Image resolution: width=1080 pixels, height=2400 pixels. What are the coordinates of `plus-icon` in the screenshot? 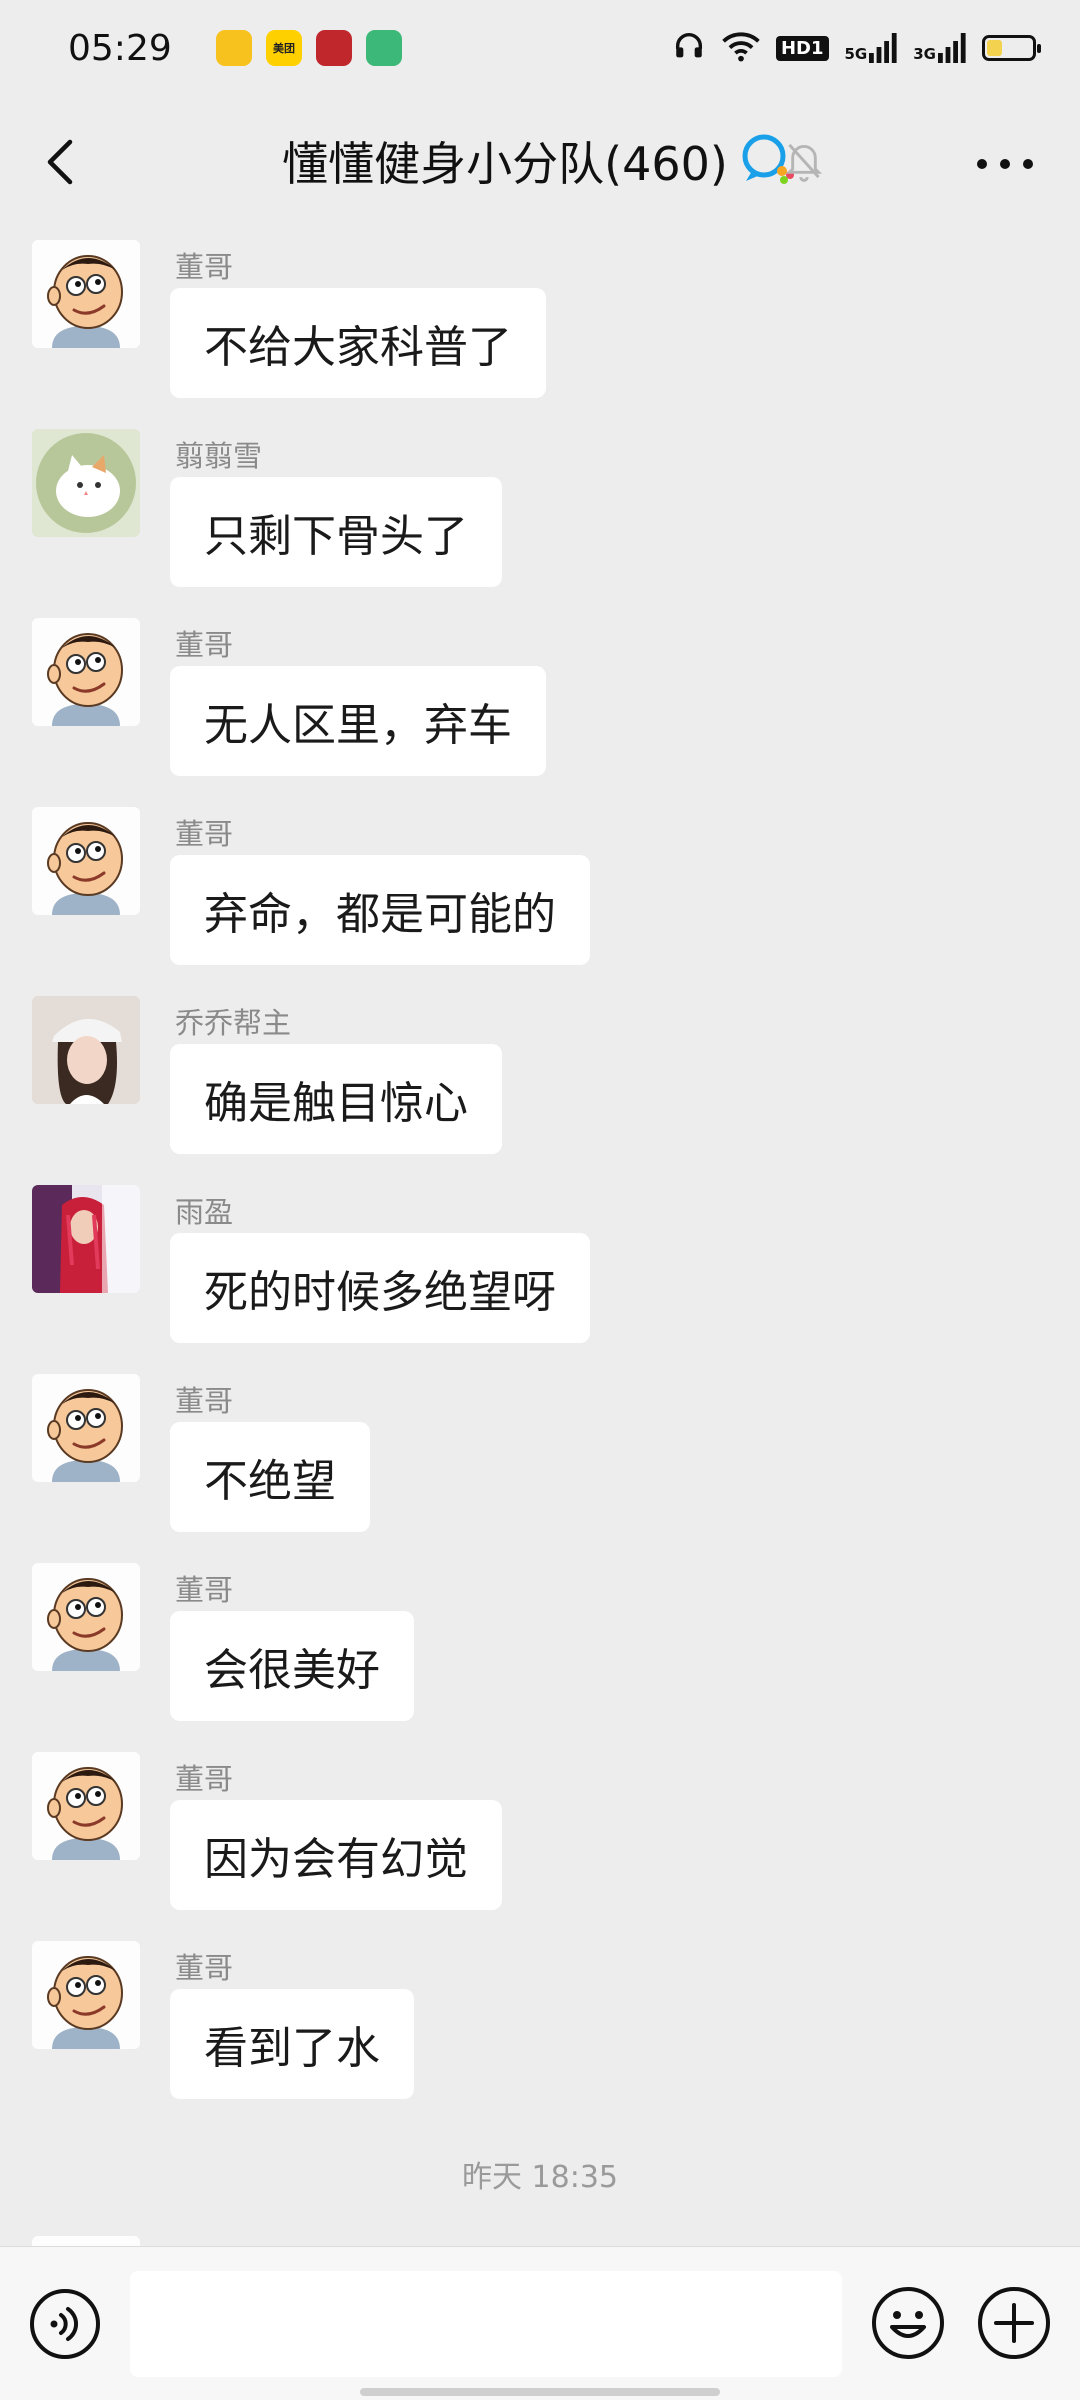 It's located at (1014, 2323).